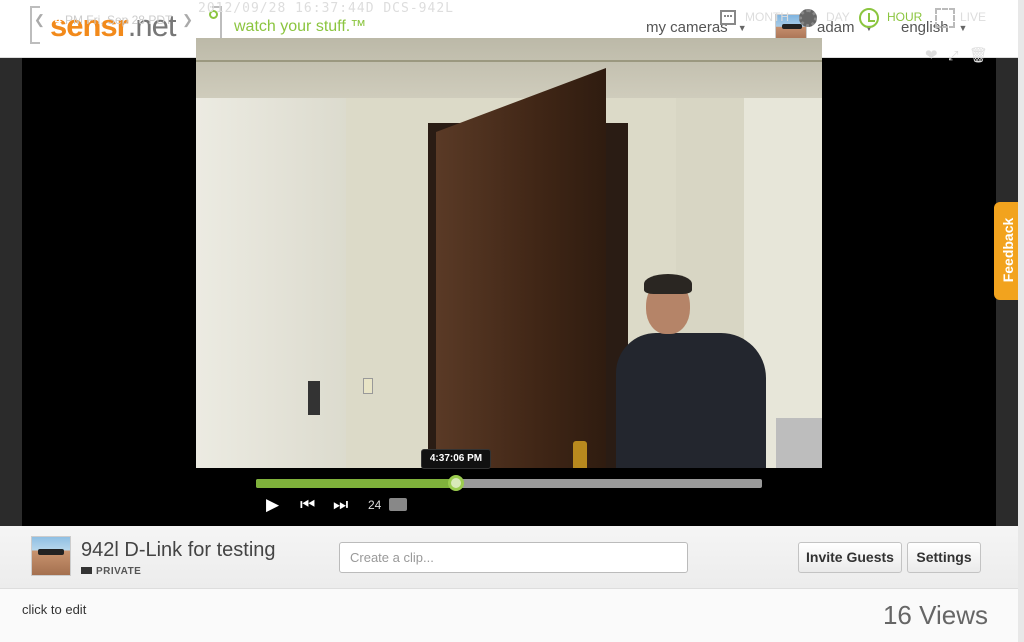 The width and height of the screenshot is (1024, 642). I want to click on settings-button: Settings, so click(944, 557).